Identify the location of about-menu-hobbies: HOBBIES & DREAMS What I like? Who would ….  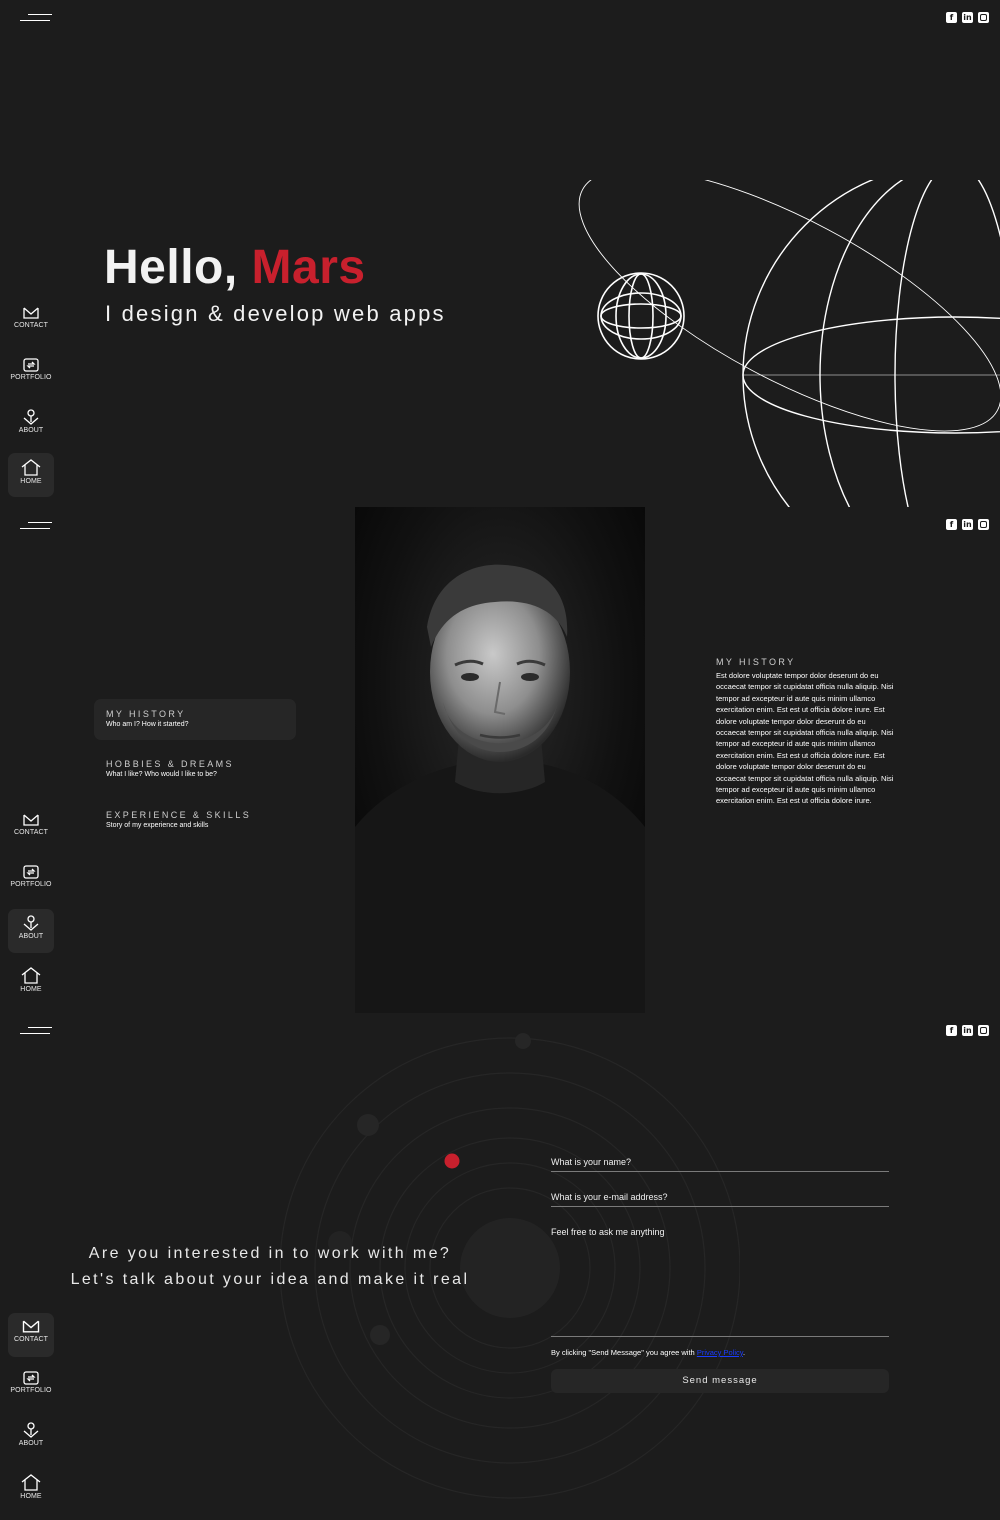
(195, 769).